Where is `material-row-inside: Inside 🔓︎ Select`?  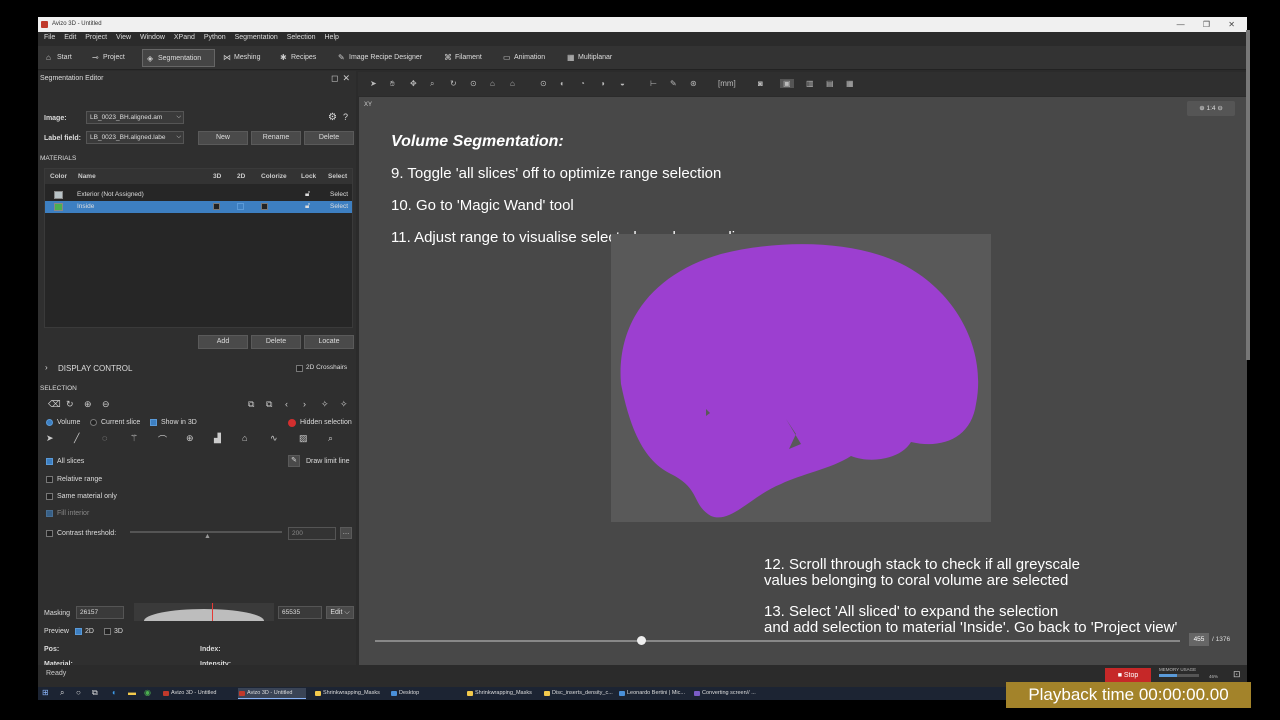
material-row-inside: Inside 🔓︎ Select is located at coordinates (198, 207).